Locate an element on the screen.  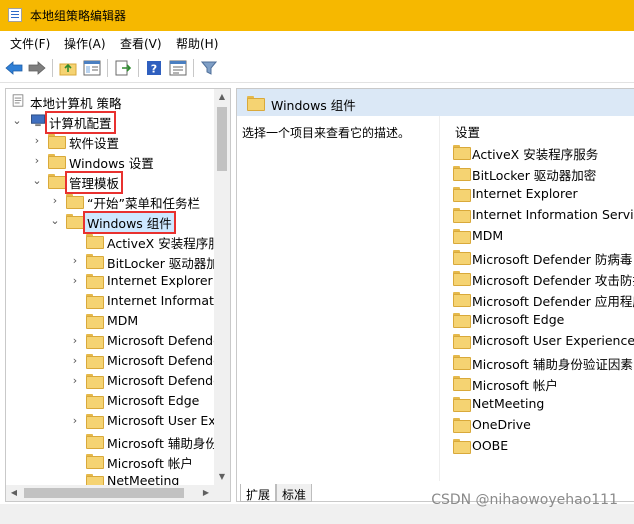
settings-list-item: BitLocker 驱动器加密 is located at coordinates (523, 172).